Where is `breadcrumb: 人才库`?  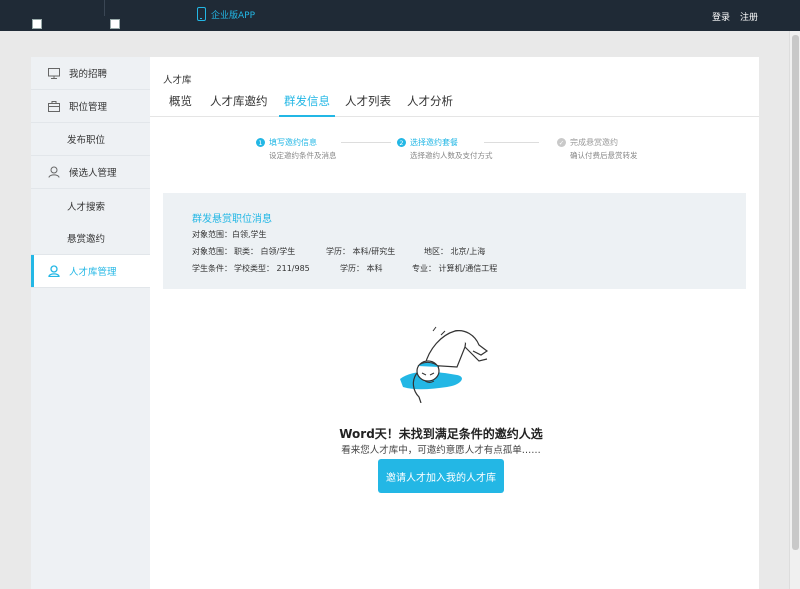 breadcrumb: 人才库 is located at coordinates (177, 80).